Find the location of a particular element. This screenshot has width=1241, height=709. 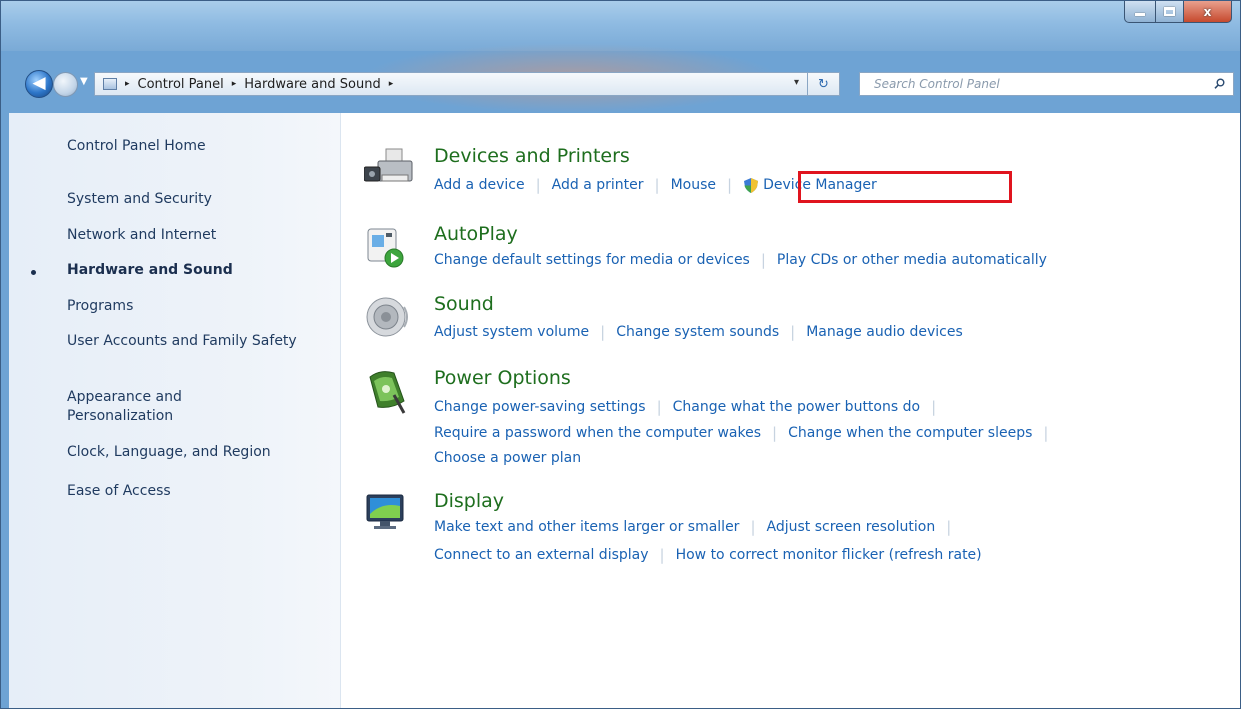

back-arrow-icon: ◀ is located at coordinates (39, 83).